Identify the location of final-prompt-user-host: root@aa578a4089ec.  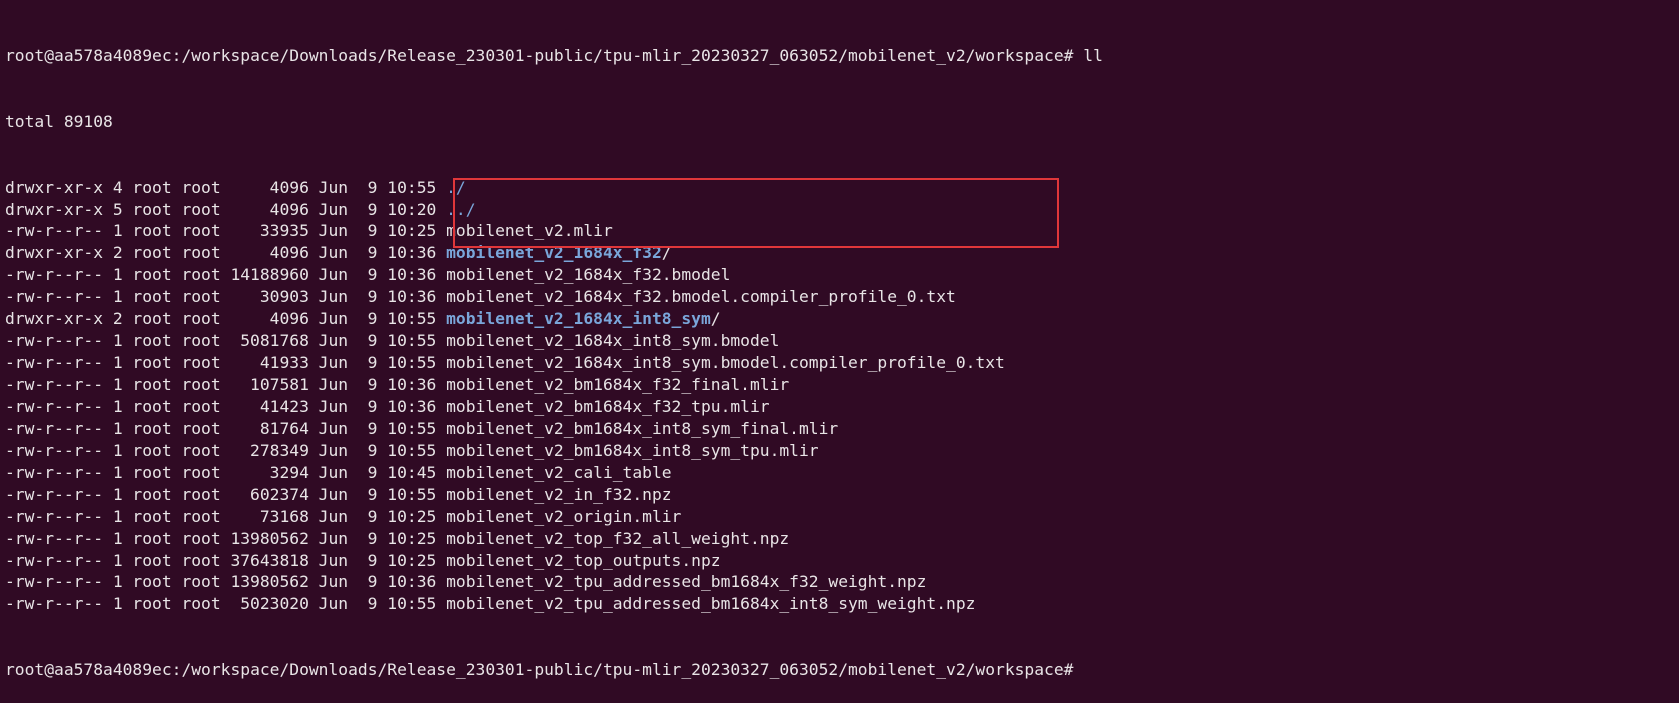
(88, 670).